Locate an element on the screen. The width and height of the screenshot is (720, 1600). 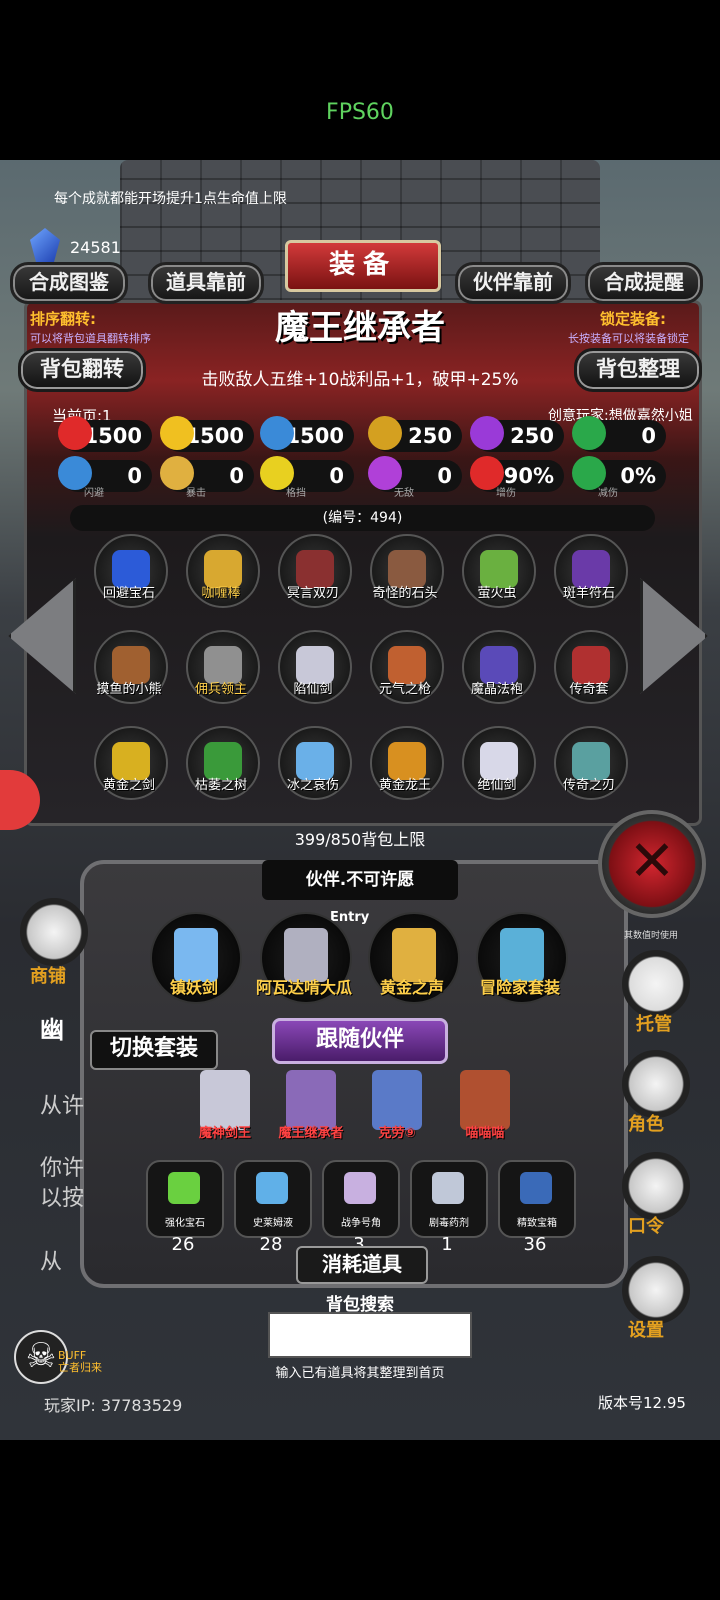
stat-reduce: 0% 减伤 is located at coordinates (619, 477).